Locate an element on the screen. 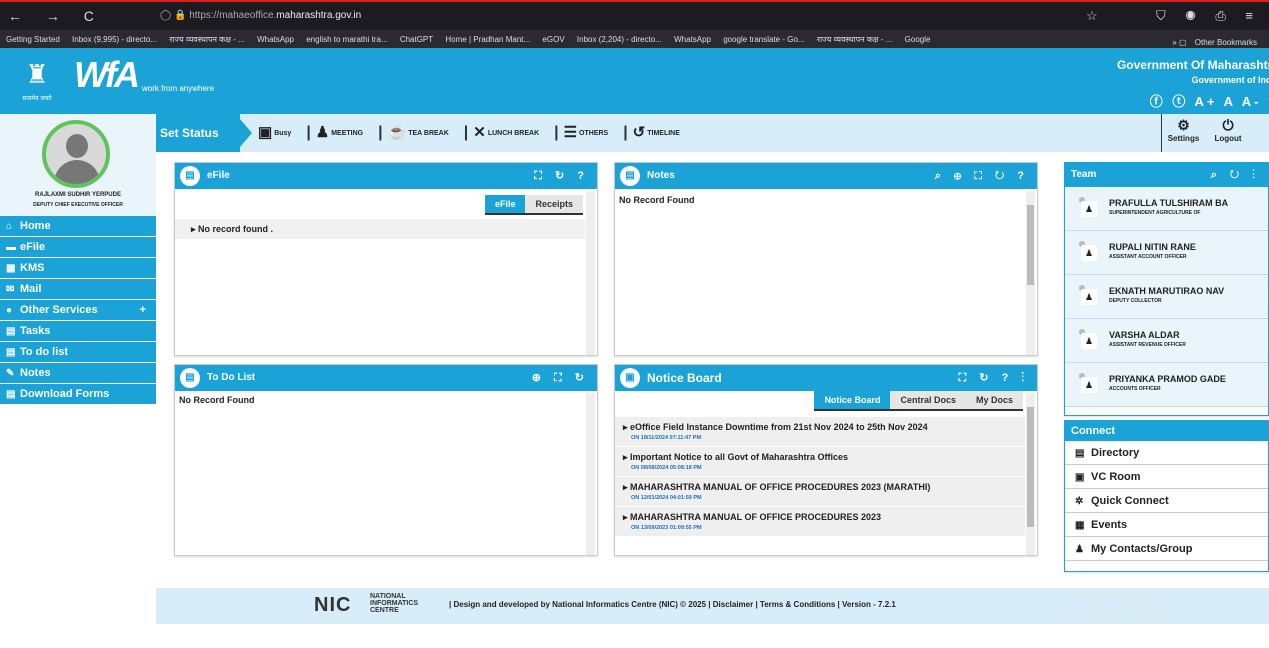 The height and width of the screenshot is (648, 1269). bookmark-item: Getting Started is located at coordinates (33, 39).